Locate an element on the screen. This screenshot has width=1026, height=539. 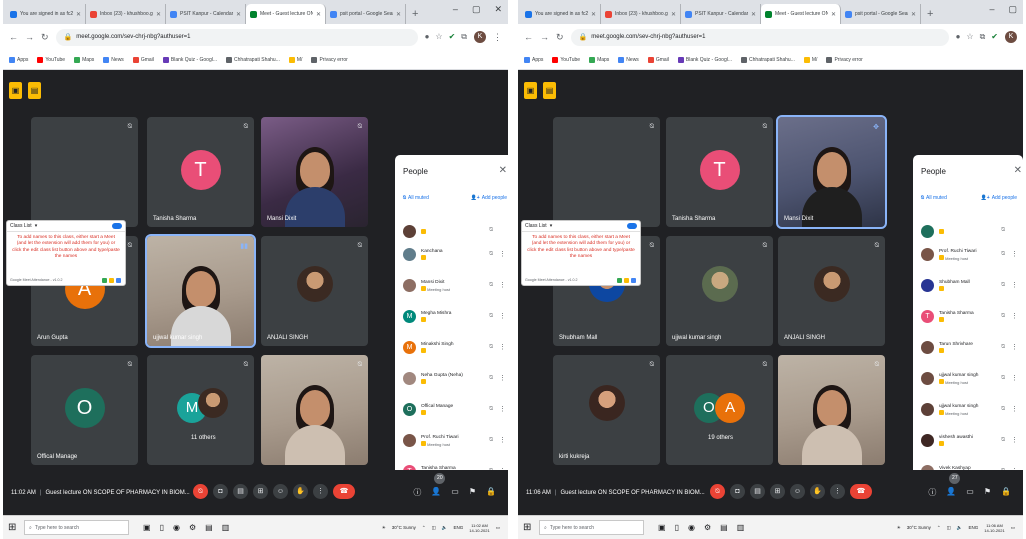
lock-icon: 🔒 is located at coordinates (491, 492).